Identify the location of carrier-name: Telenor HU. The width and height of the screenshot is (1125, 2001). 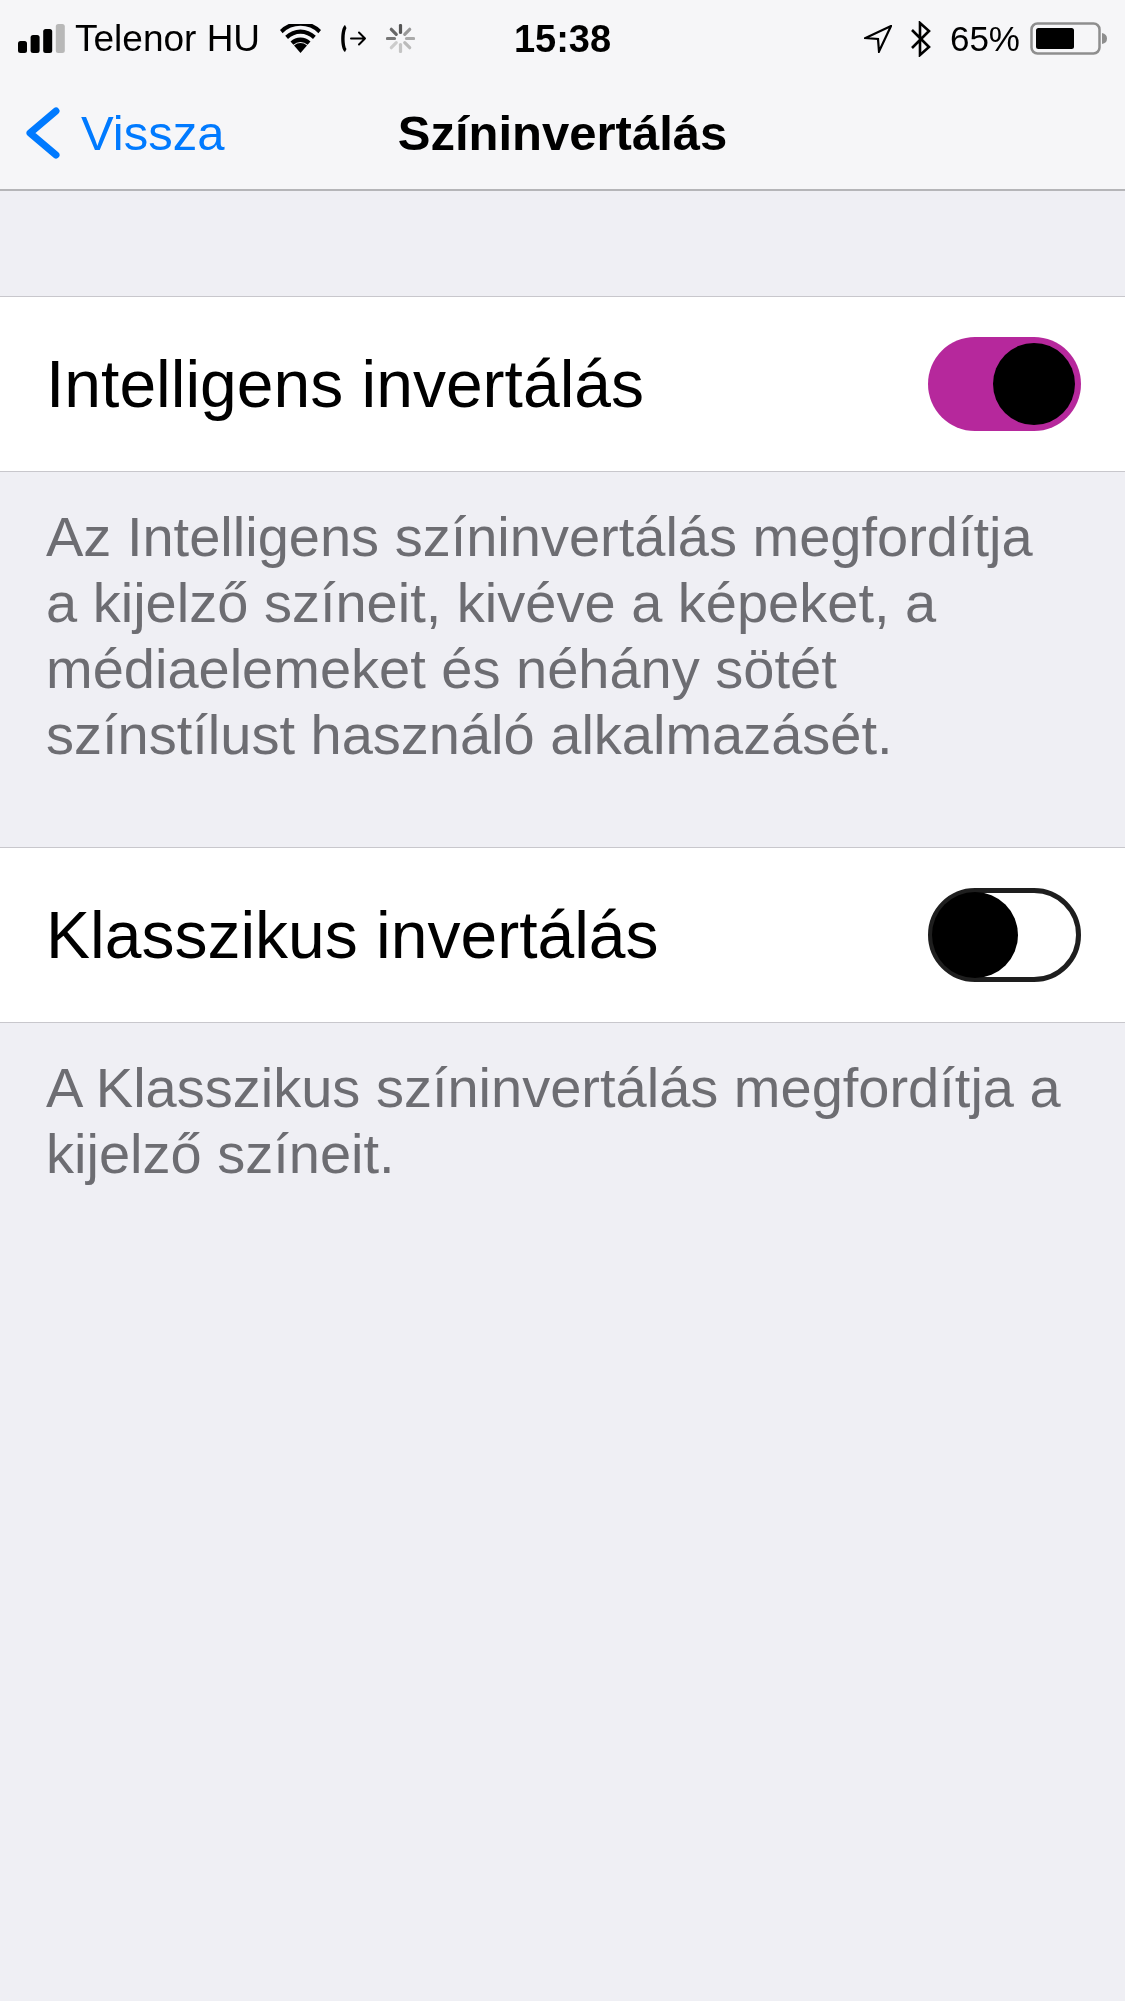
(168, 38).